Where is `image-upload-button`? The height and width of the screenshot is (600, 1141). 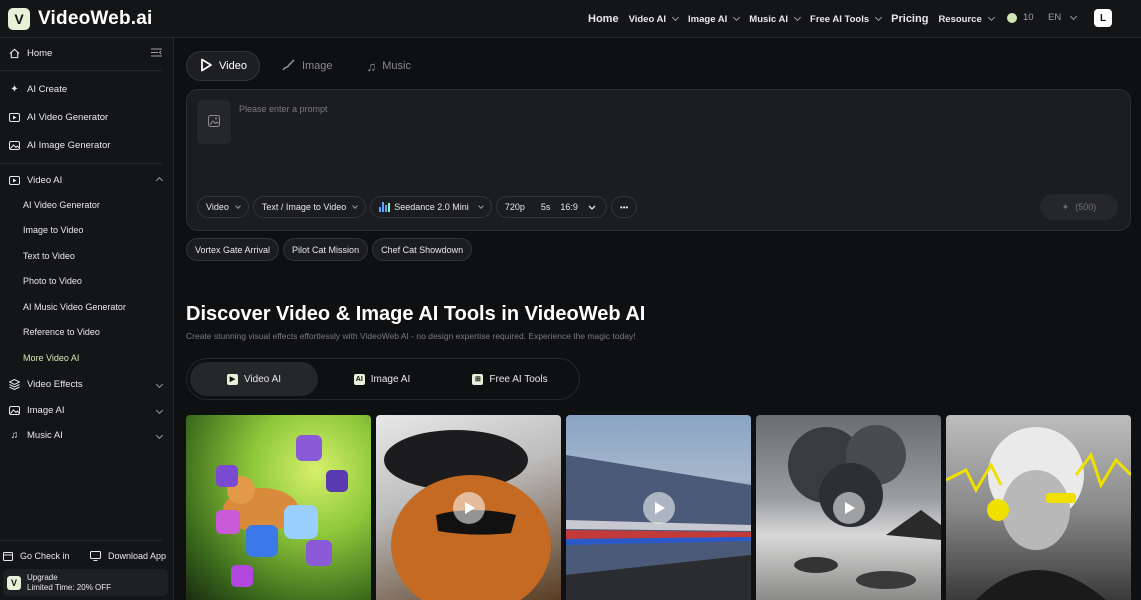 image-upload-button is located at coordinates (214, 122).